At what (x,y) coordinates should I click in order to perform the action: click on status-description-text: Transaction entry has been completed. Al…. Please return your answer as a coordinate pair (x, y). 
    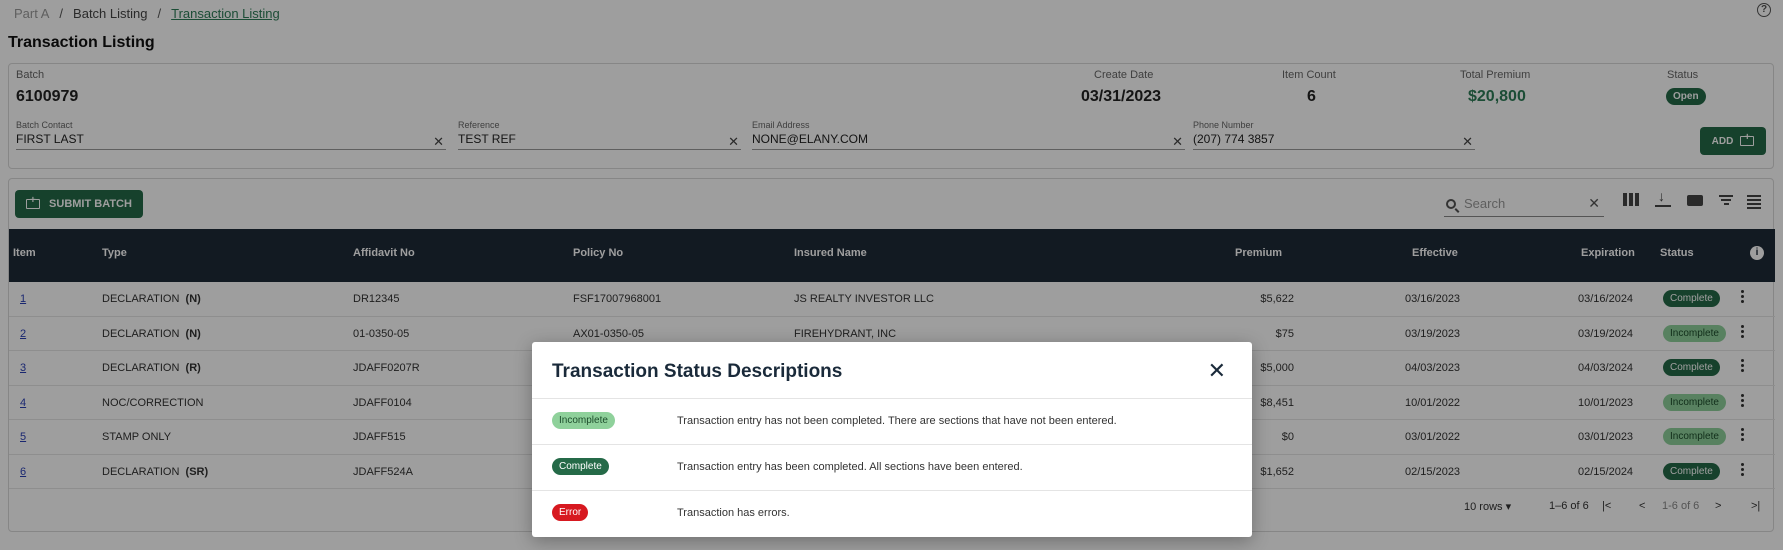
    Looking at the image, I should click on (850, 467).